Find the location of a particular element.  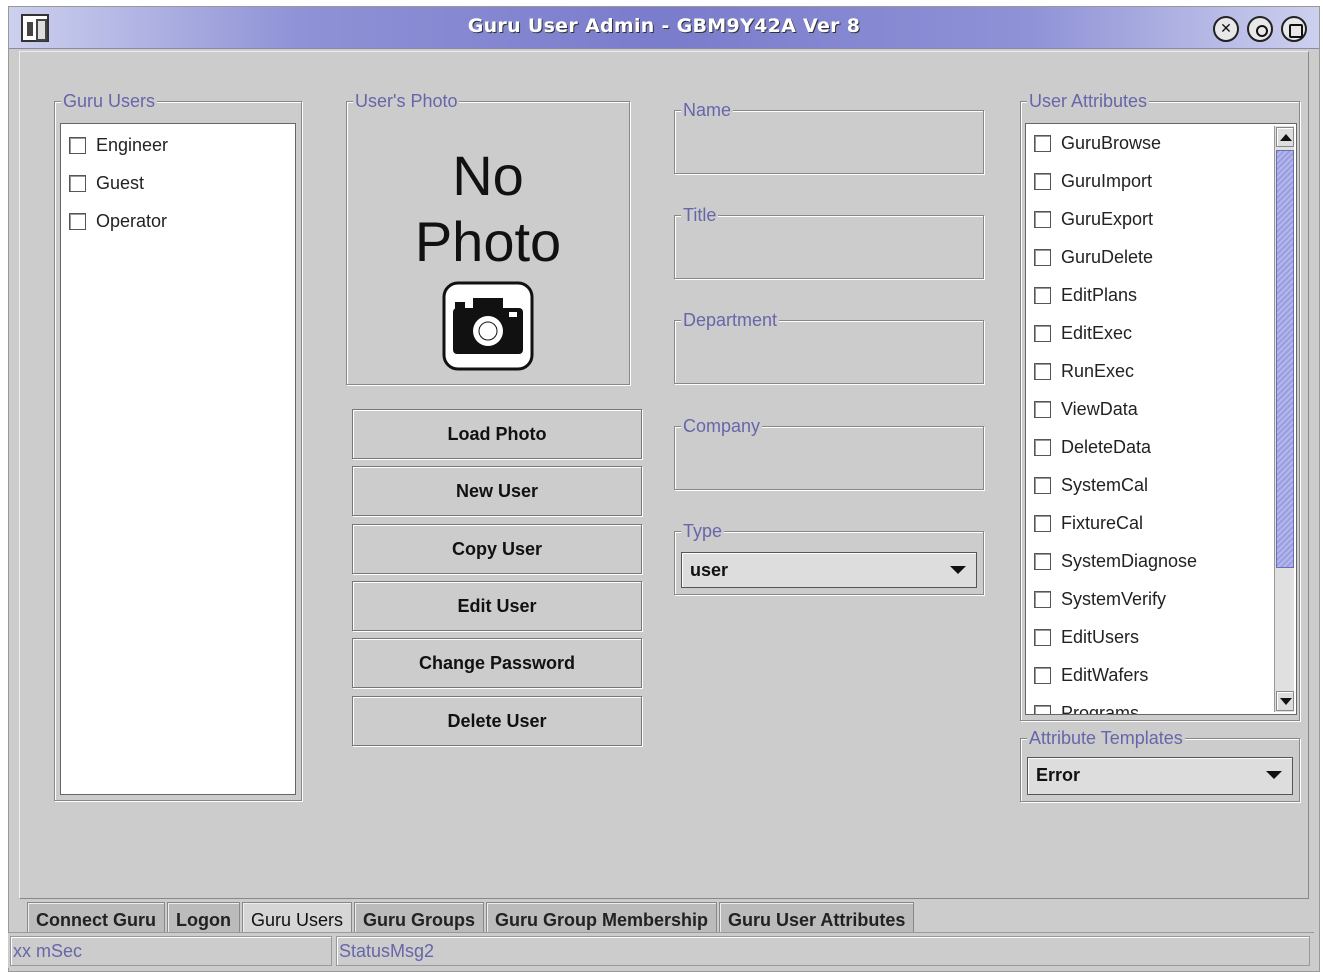

scroll-down-button is located at coordinates (1285, 701).